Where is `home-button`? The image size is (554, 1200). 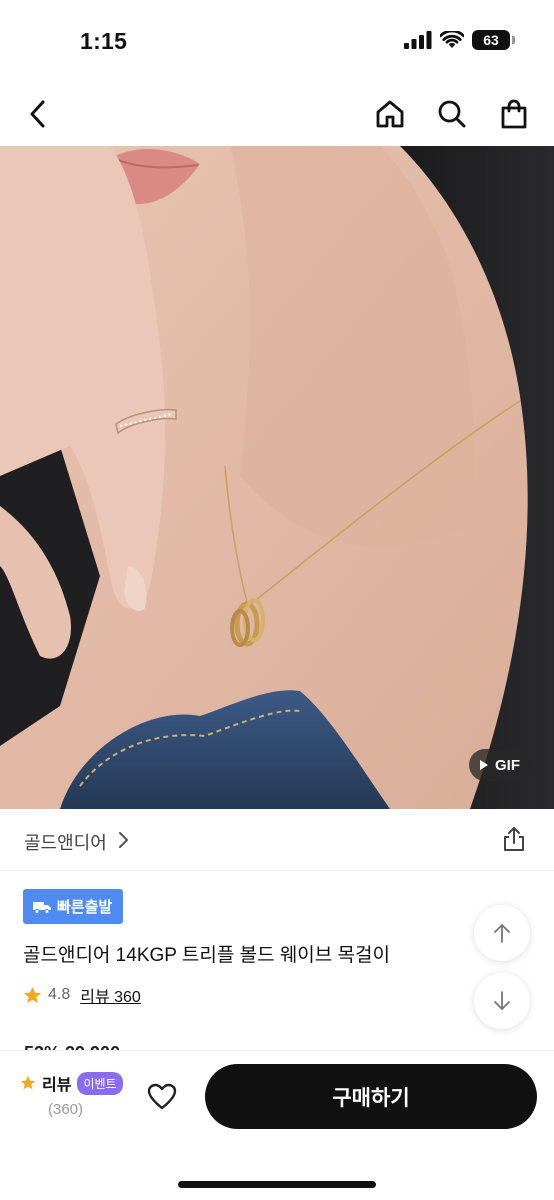 home-button is located at coordinates (390, 114).